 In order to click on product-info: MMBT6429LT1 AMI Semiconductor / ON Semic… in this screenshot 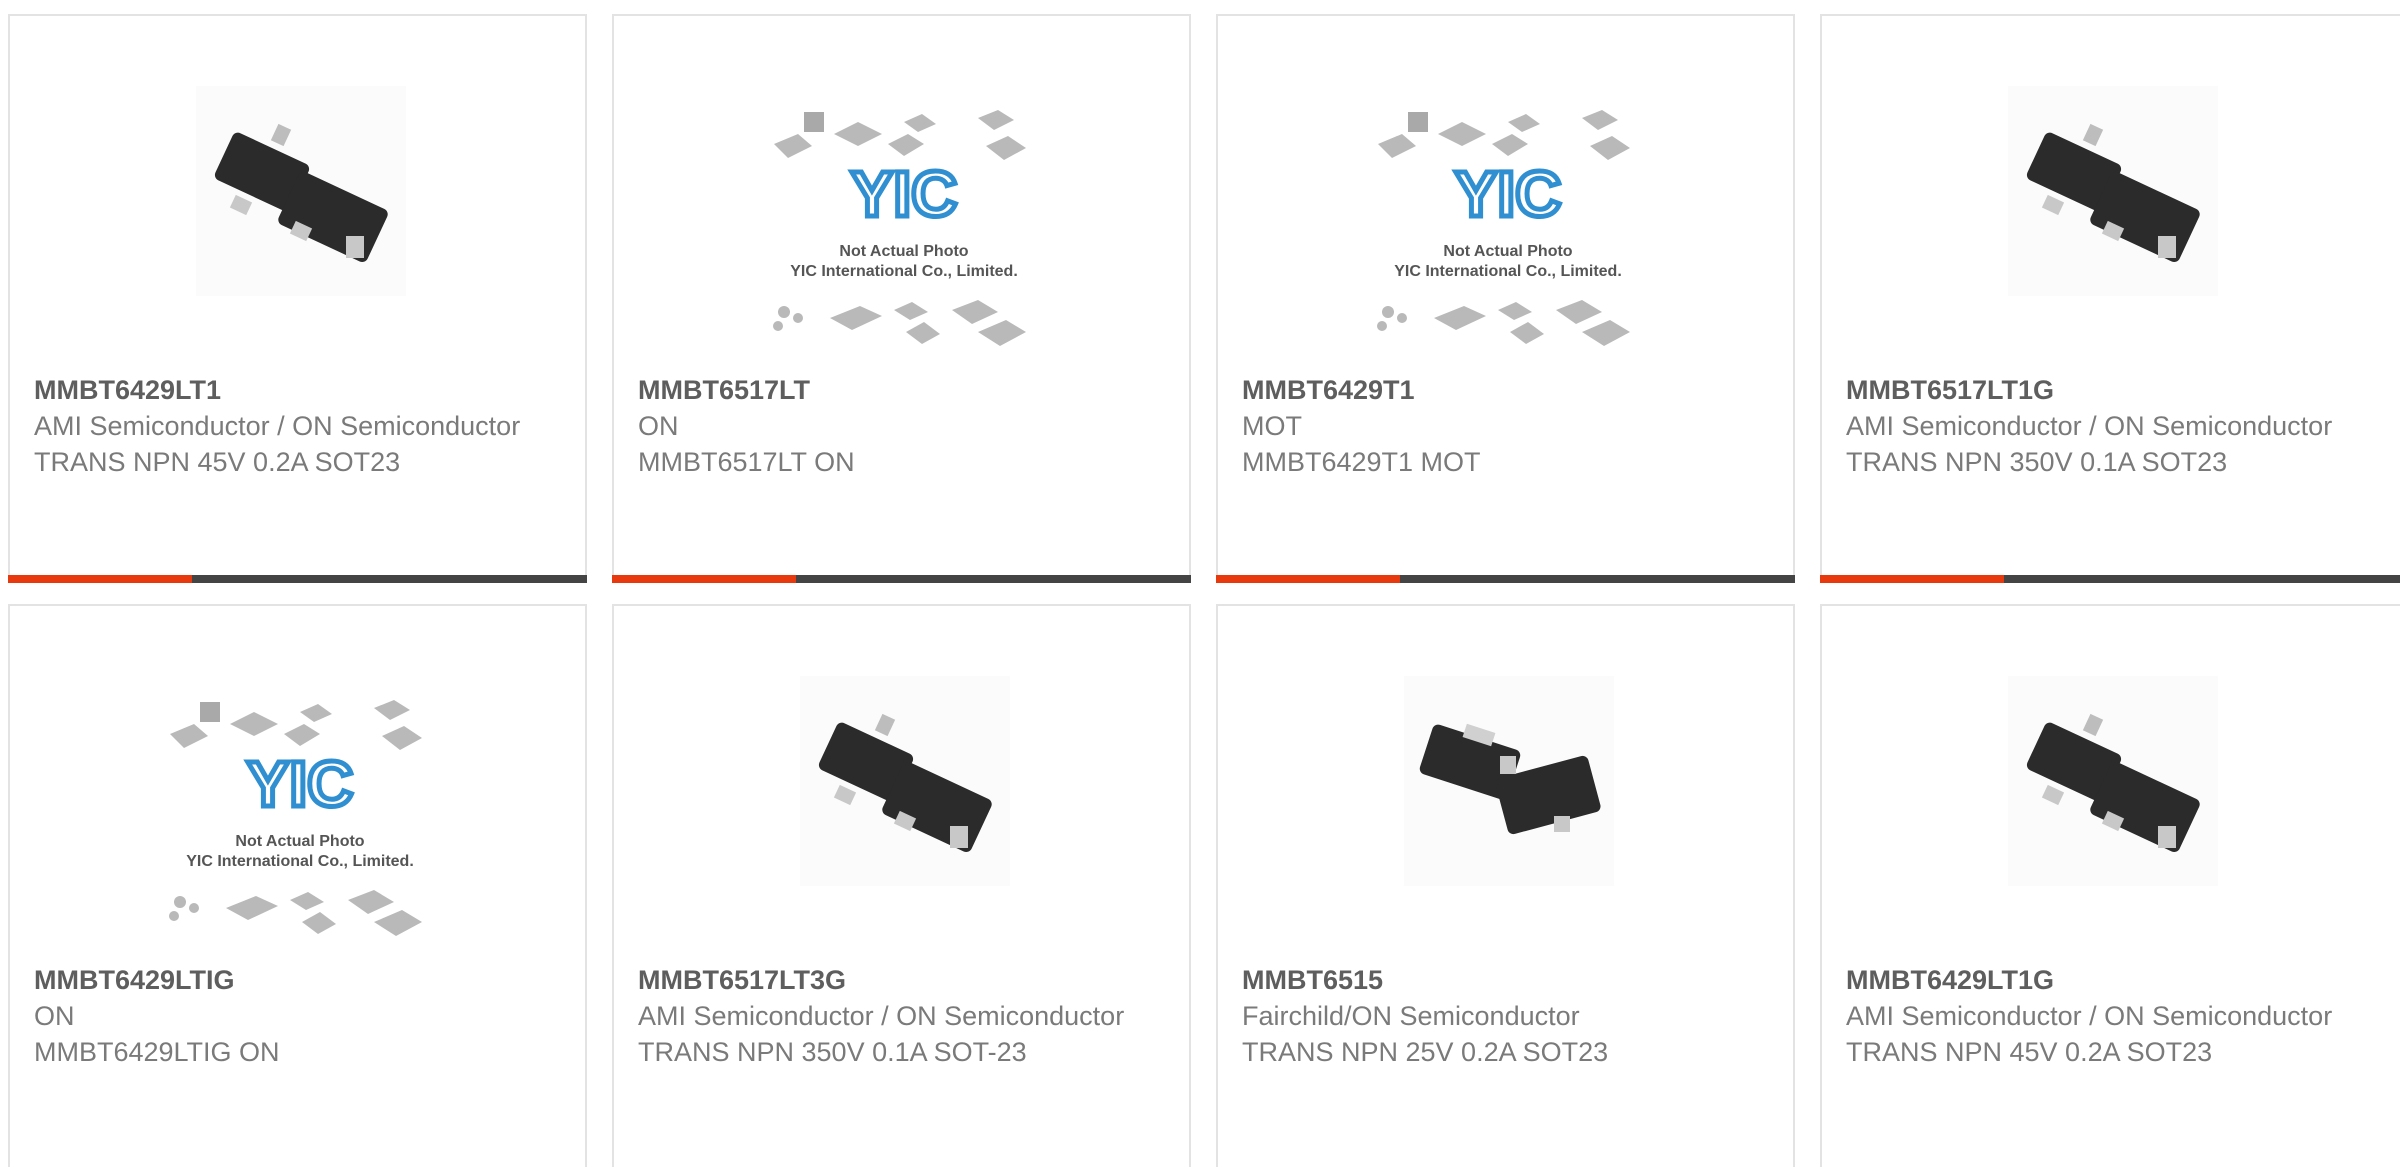, I will do `click(299, 426)`.